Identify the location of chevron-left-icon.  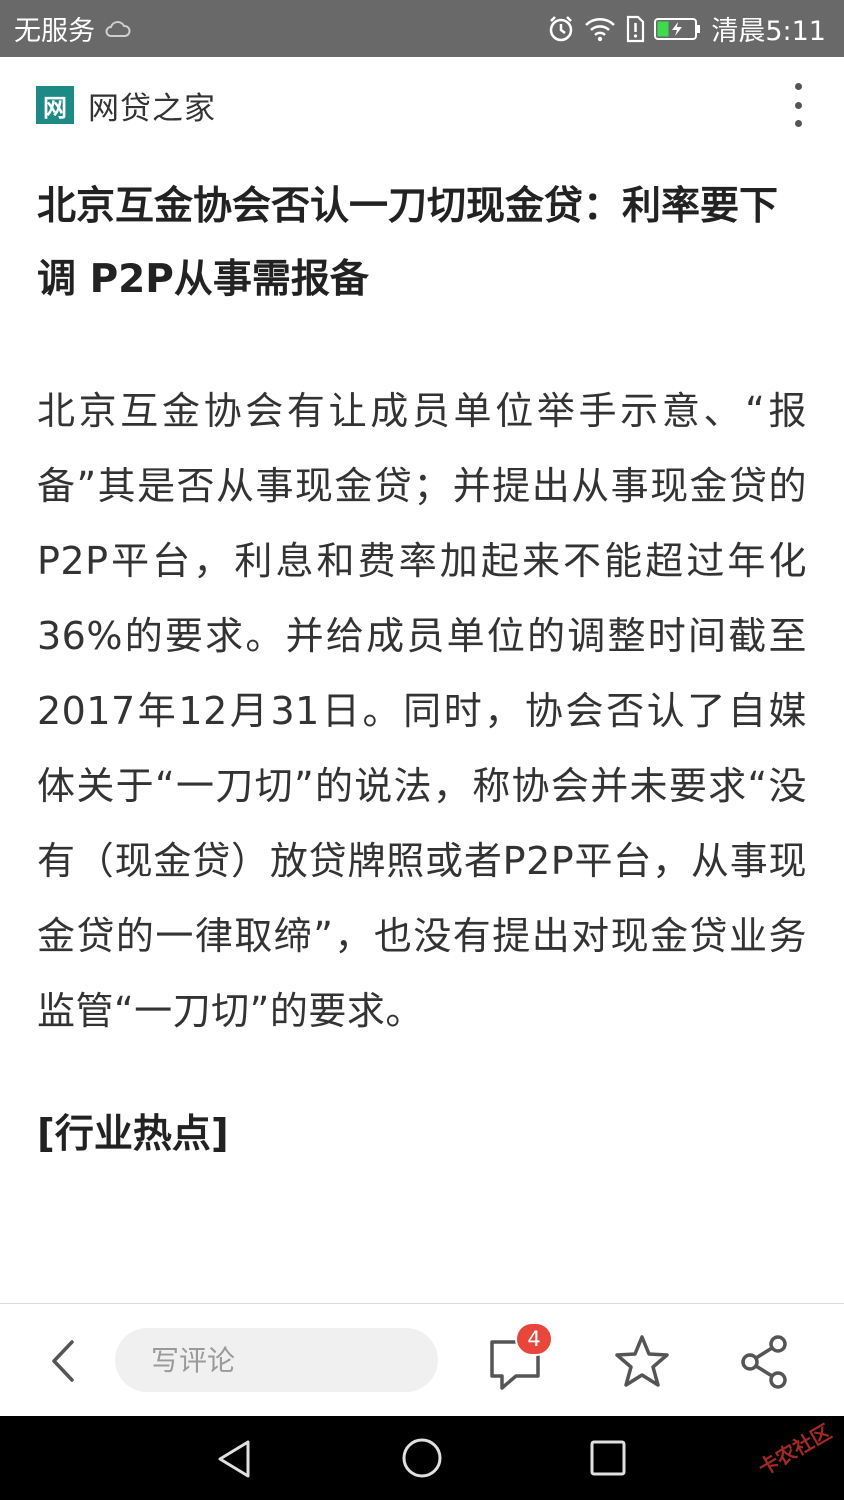
(63, 1361).